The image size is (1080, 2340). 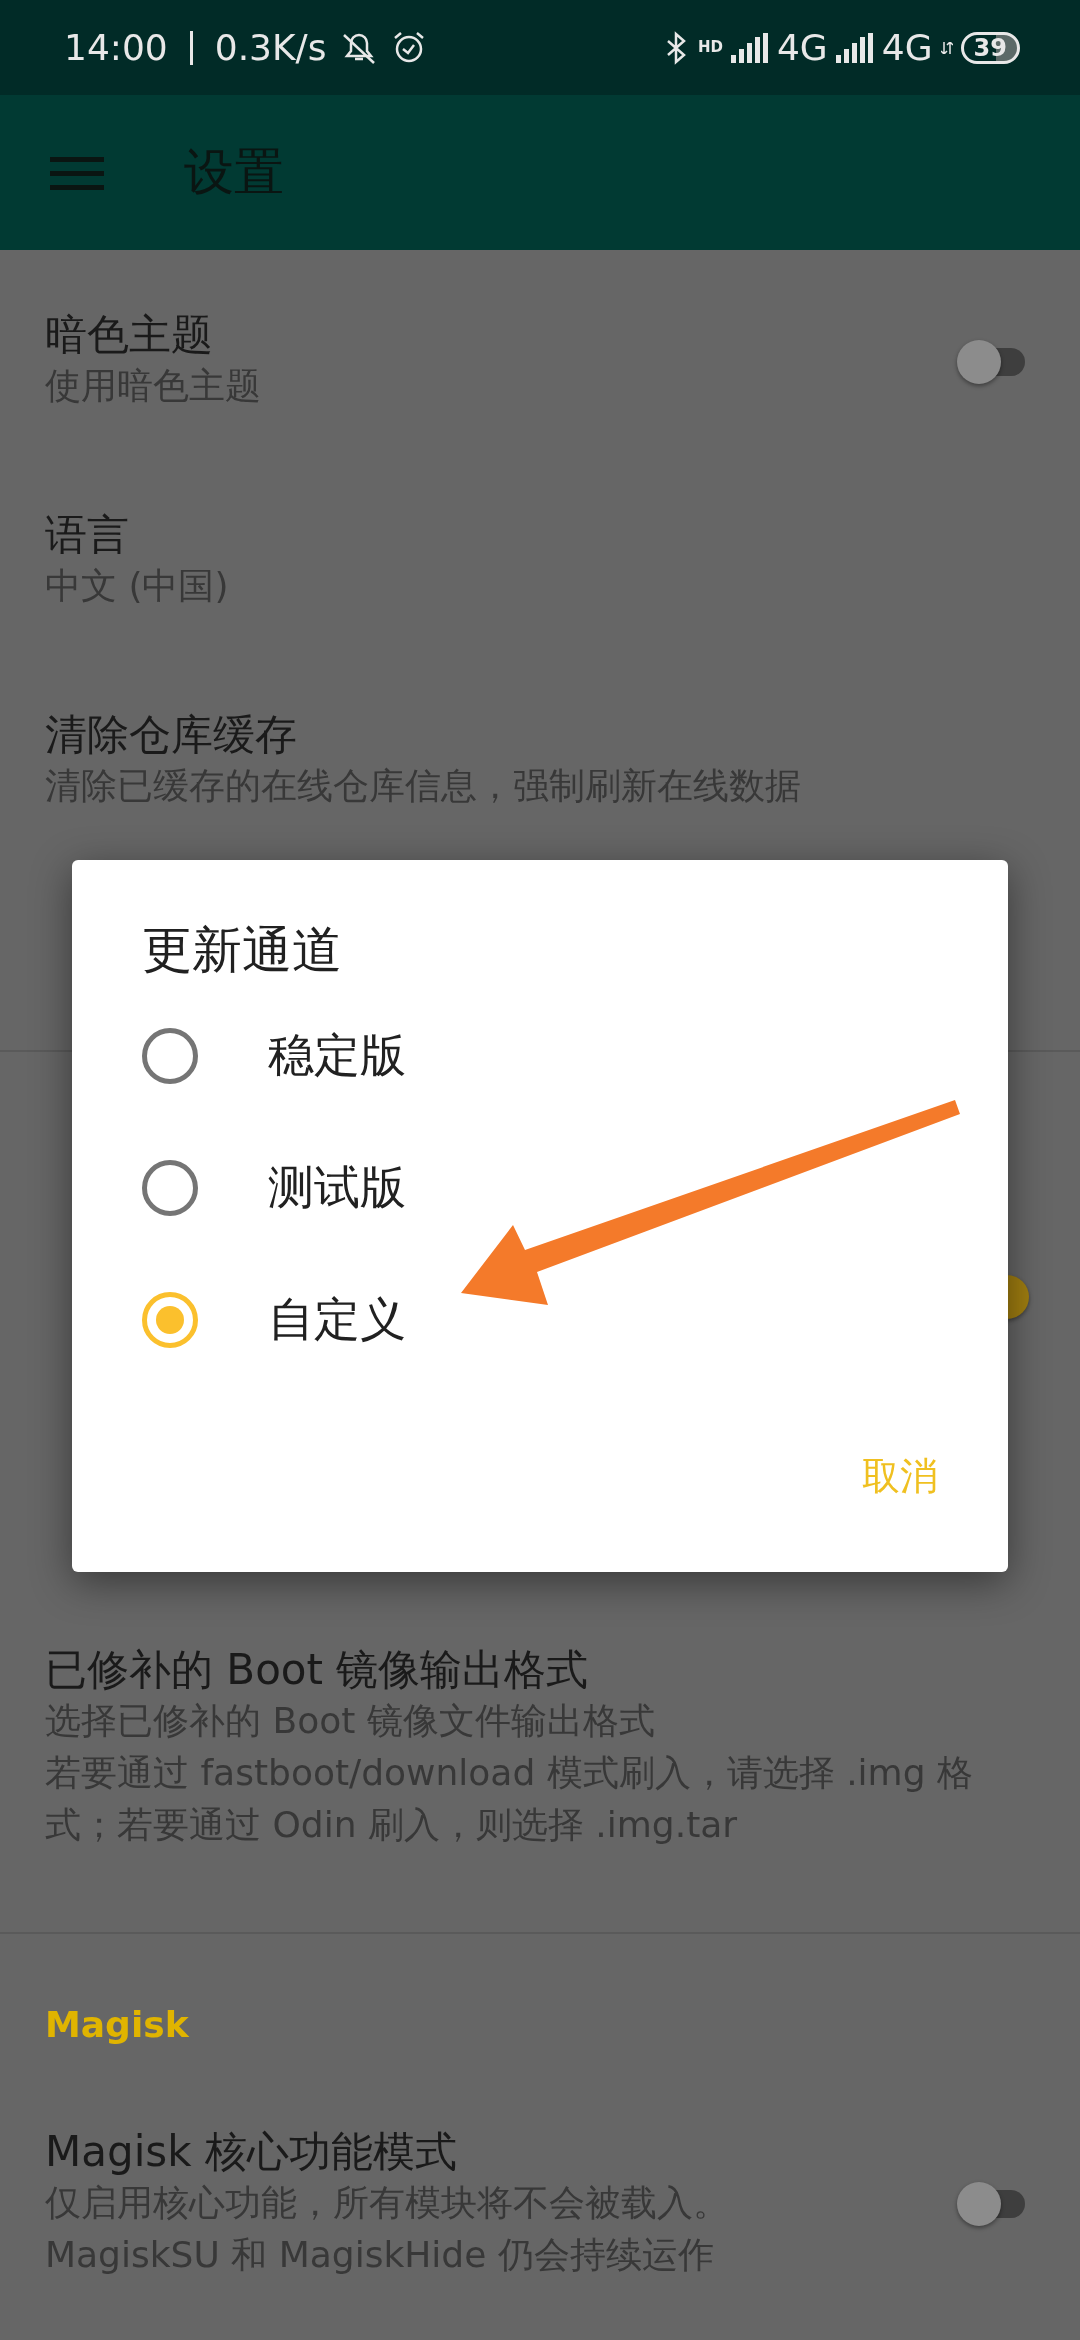 What do you see at coordinates (990, 47) in the screenshot?
I see `battery-level: 39` at bounding box center [990, 47].